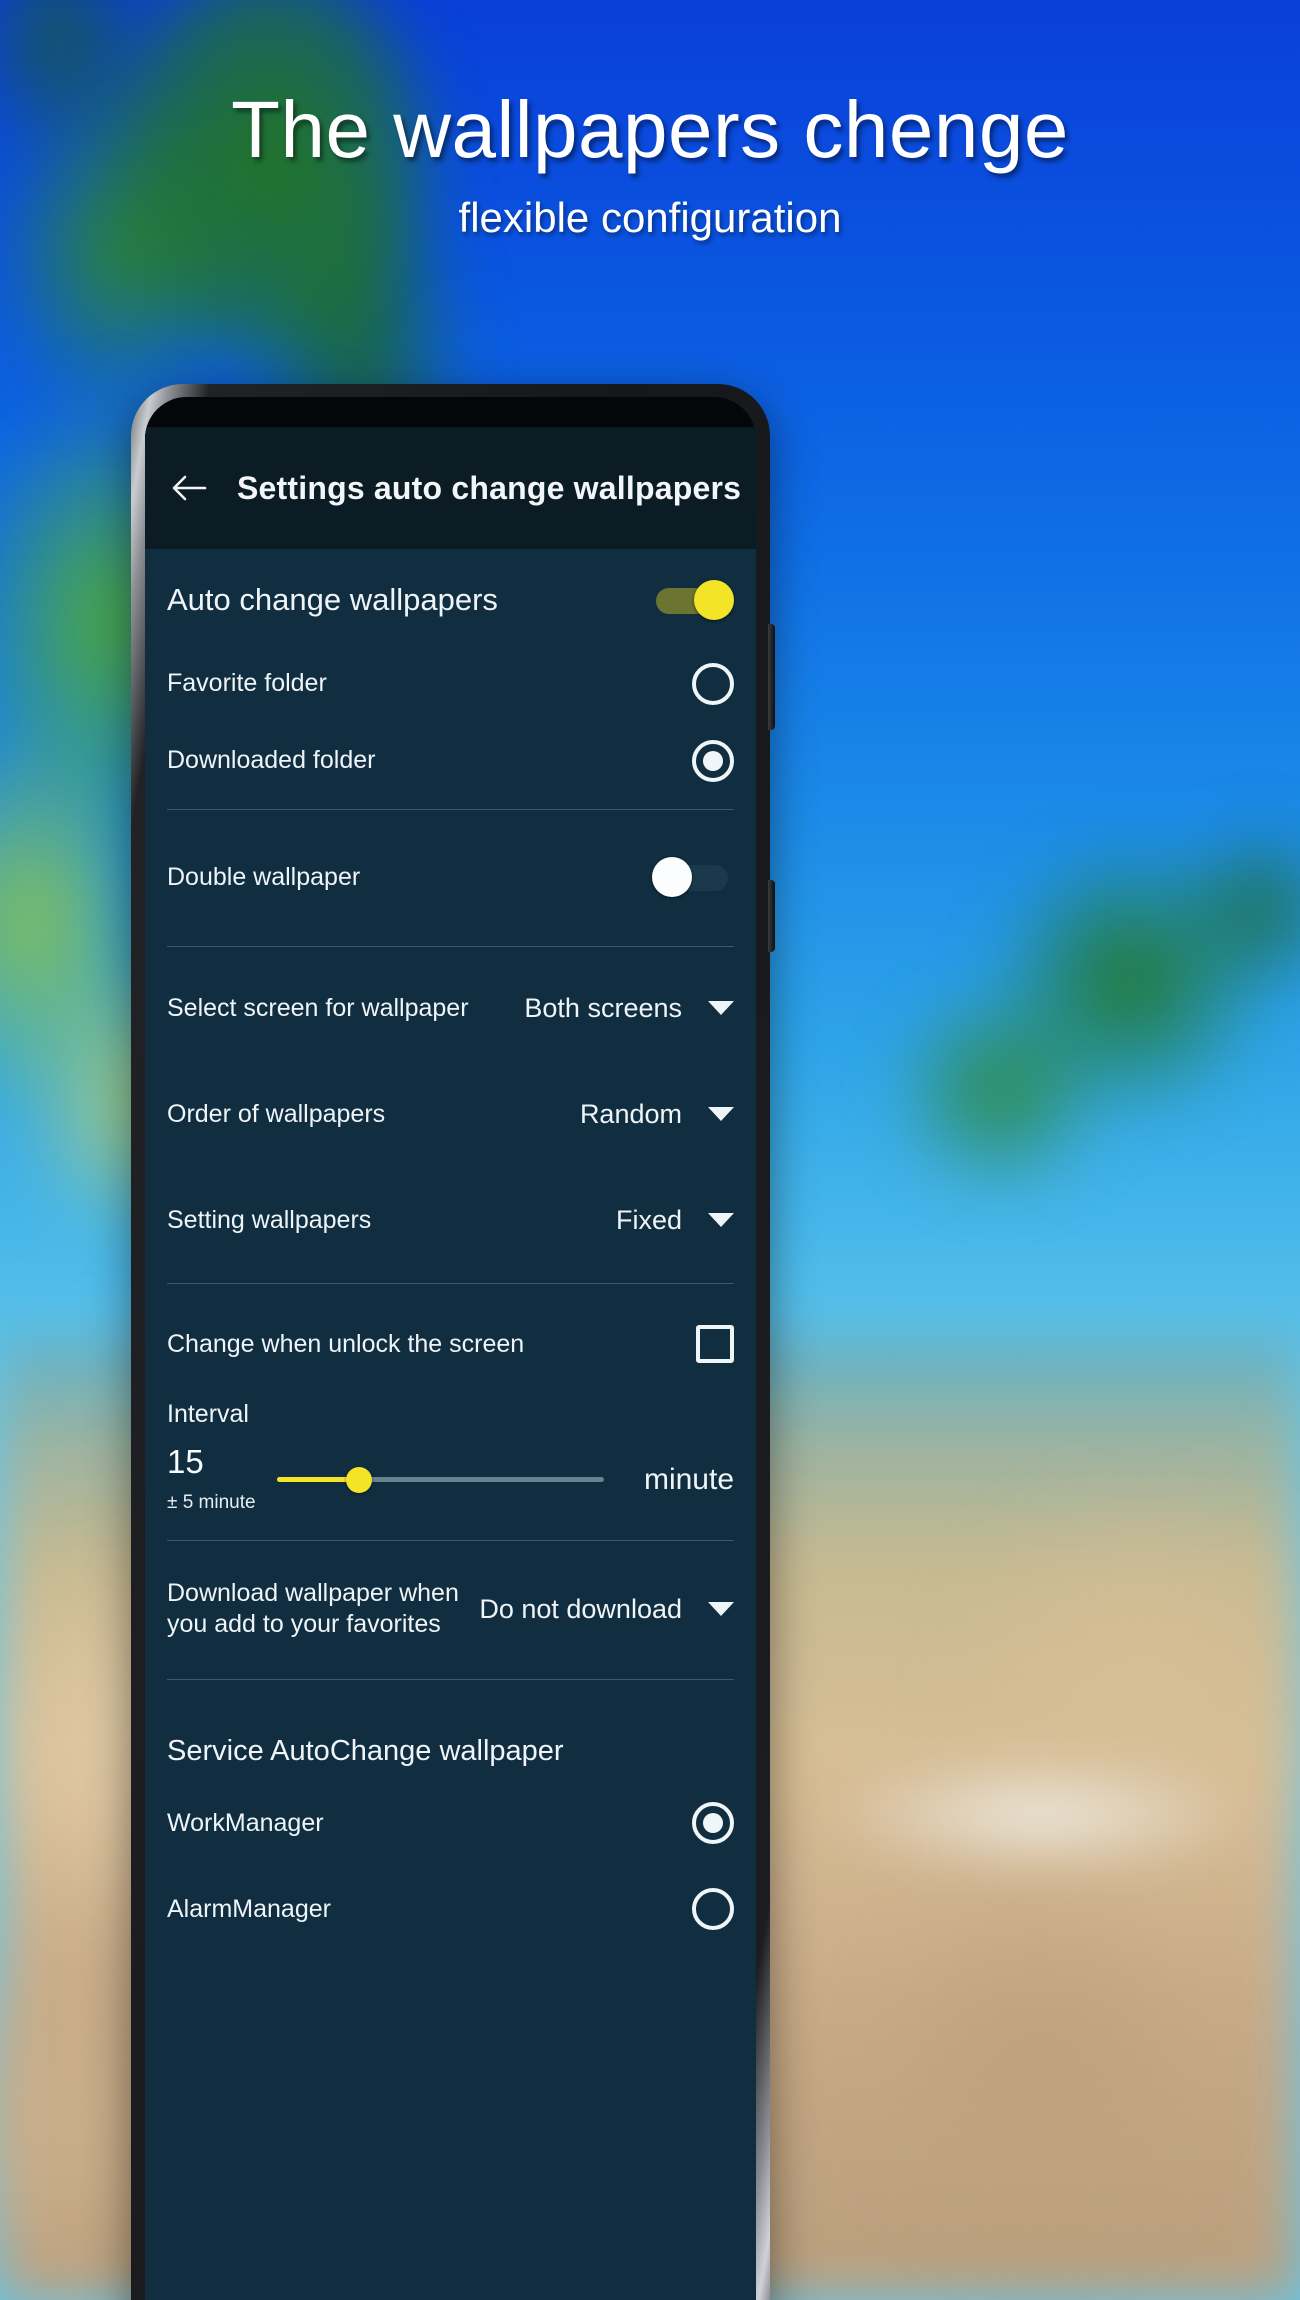 This screenshot has width=1300, height=2300. I want to click on double-wallpaper-label: Double wallpaper, so click(264, 876).